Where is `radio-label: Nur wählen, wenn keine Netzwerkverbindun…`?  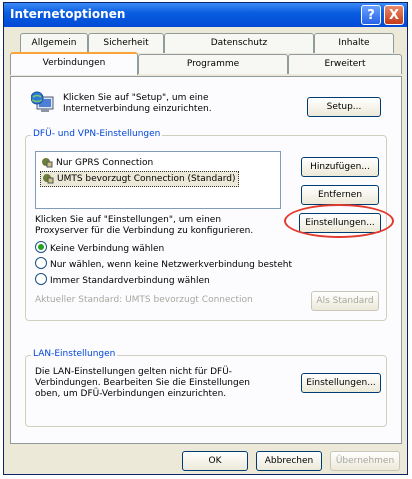 radio-label: Nur wählen, wenn keine Netzwerkverbindun… is located at coordinates (171, 265).